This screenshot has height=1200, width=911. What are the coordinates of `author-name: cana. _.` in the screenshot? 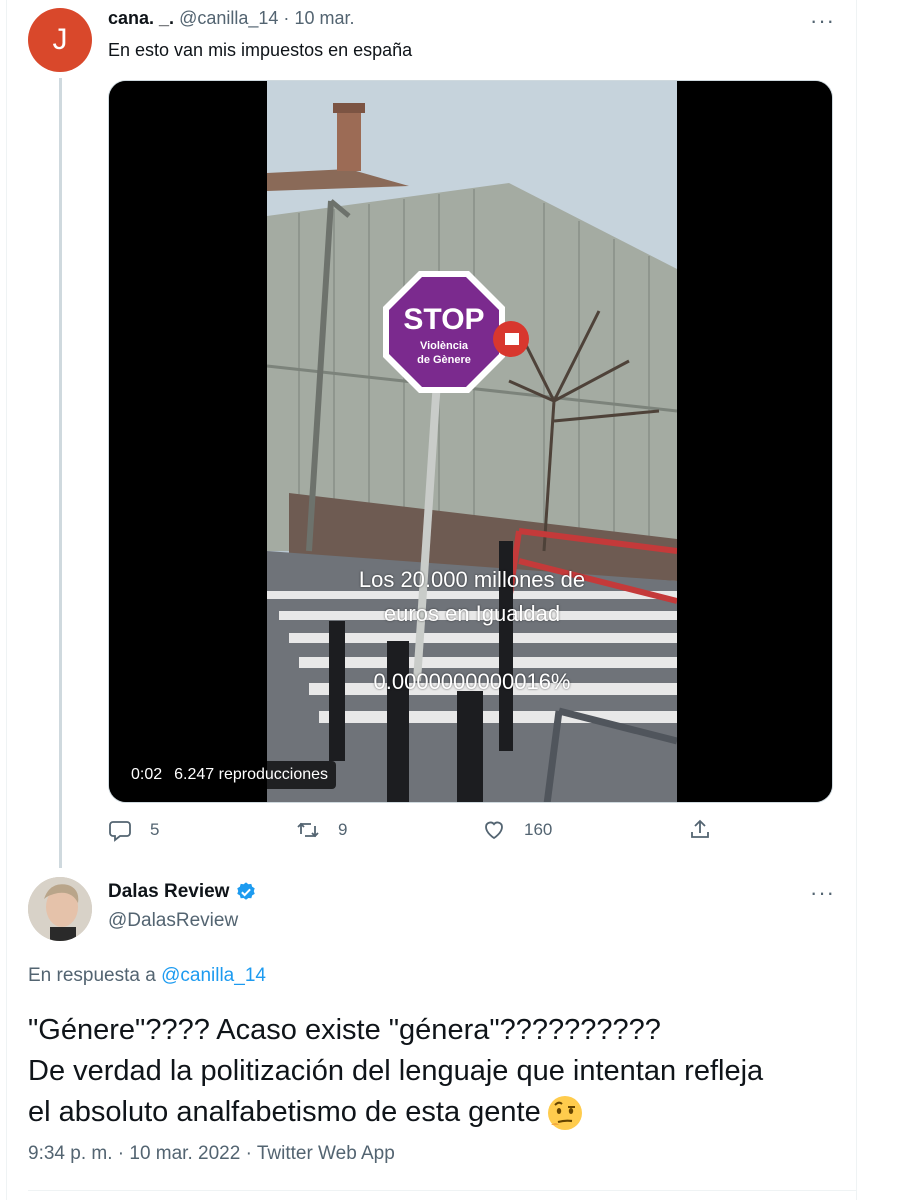 It's located at (141, 18).